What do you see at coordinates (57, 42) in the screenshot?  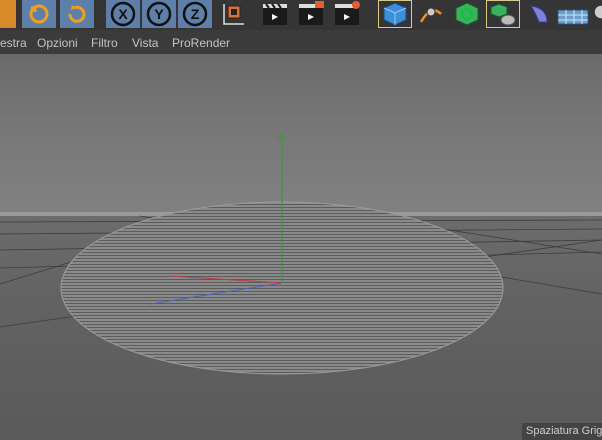 I see `menu-opzioni: Opzioni` at bounding box center [57, 42].